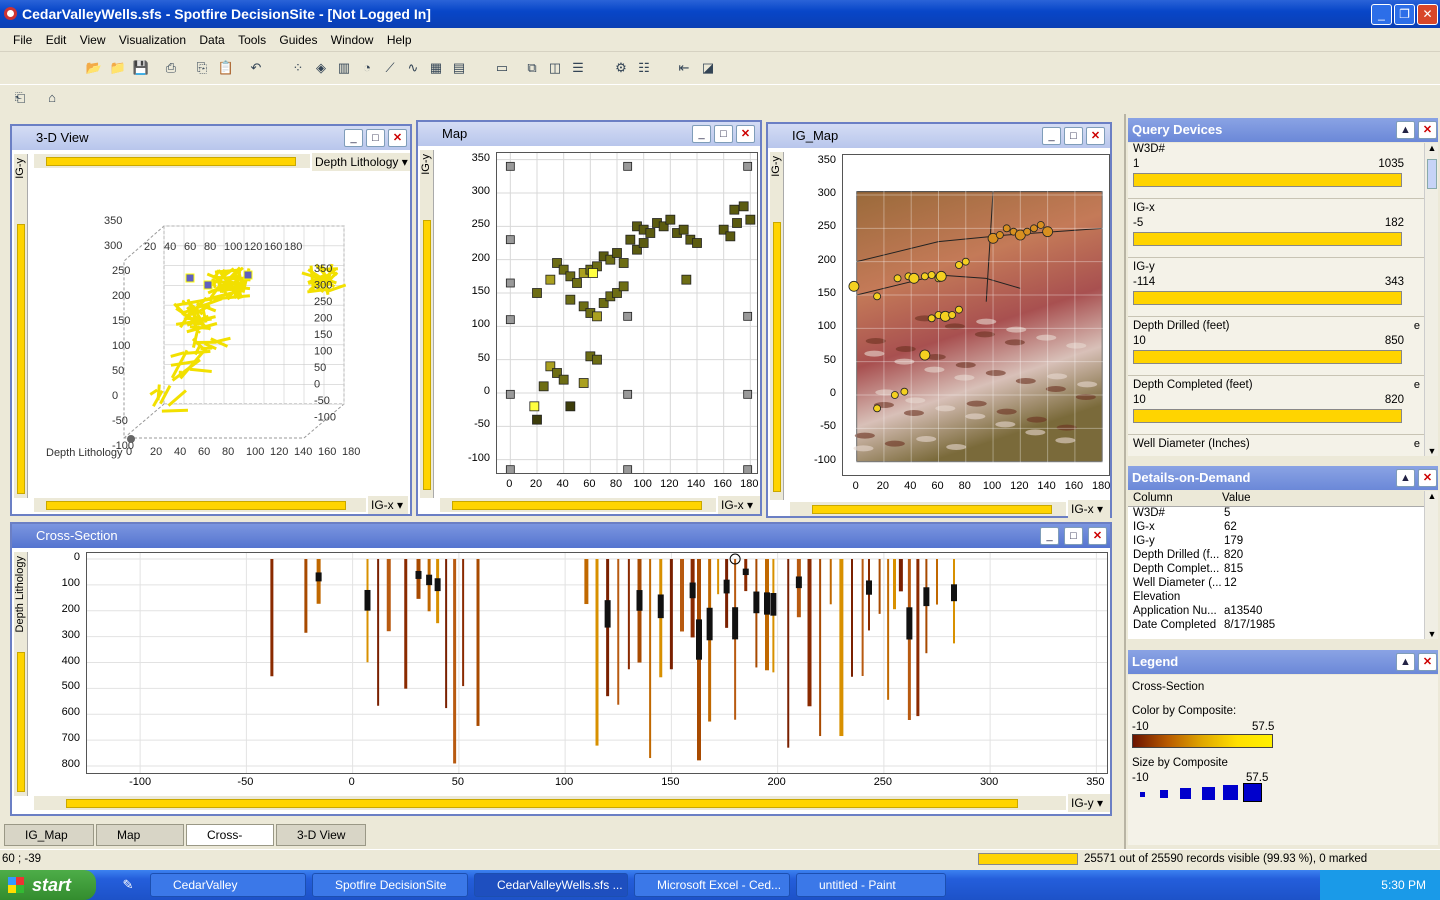 The width and height of the screenshot is (1440, 900). What do you see at coordinates (52, 98) in the screenshot?
I see `home-icon: ⌂` at bounding box center [52, 98].